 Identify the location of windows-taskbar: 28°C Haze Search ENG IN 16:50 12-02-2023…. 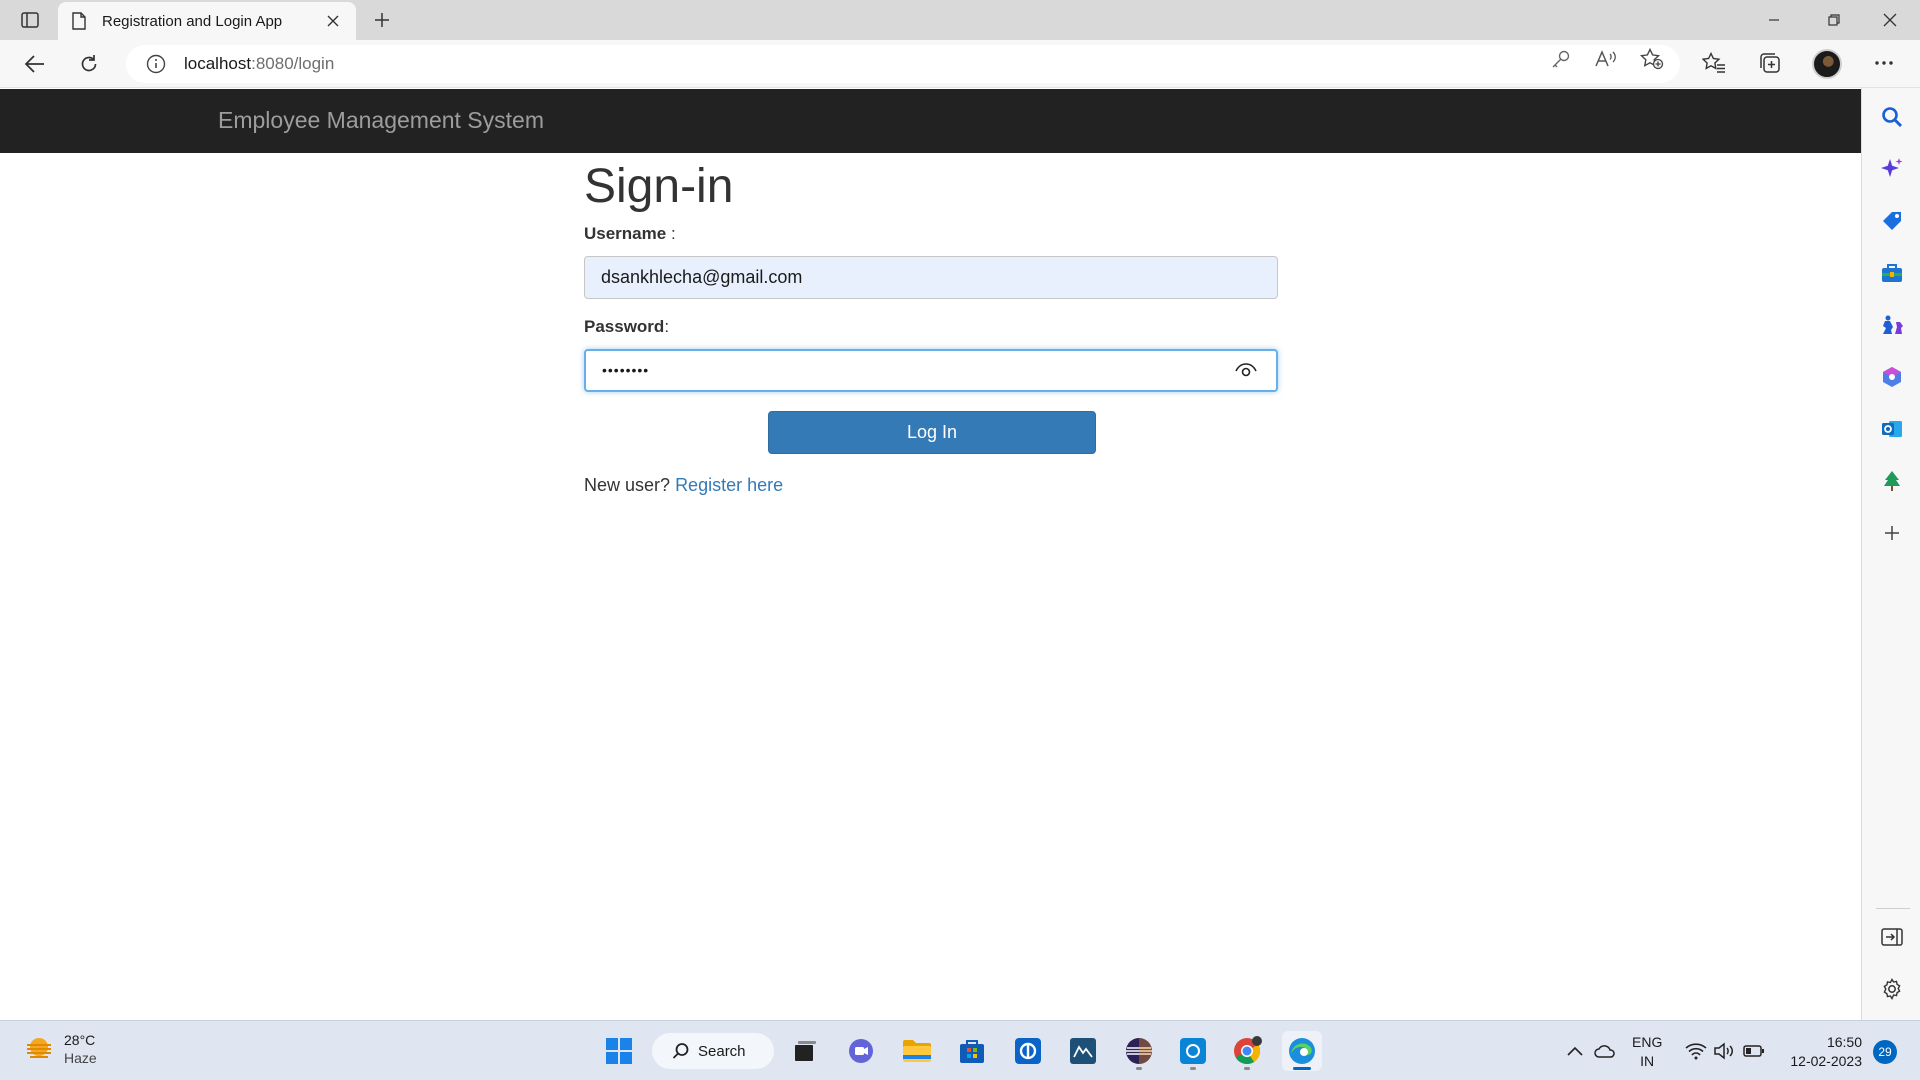
(960, 1050).